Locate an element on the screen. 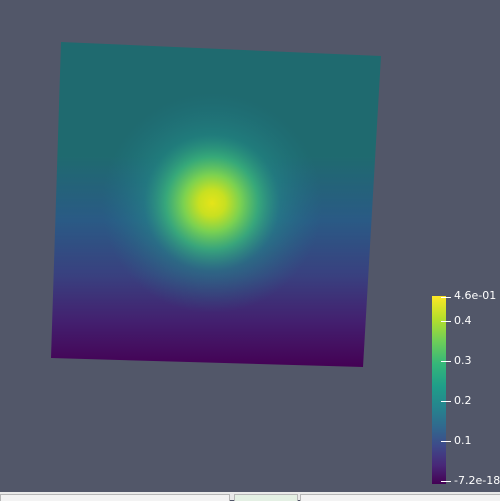 Image resolution: width=500 pixels, height=501 pixels. colorbar is located at coordinates (439, 390).